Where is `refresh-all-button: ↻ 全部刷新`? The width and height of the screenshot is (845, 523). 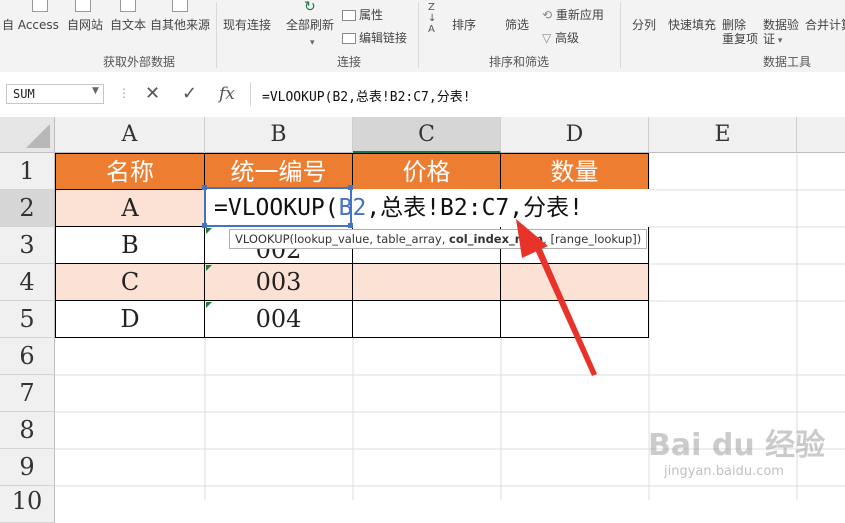 refresh-all-button: ↻ 全部刷新 is located at coordinates (310, 16).